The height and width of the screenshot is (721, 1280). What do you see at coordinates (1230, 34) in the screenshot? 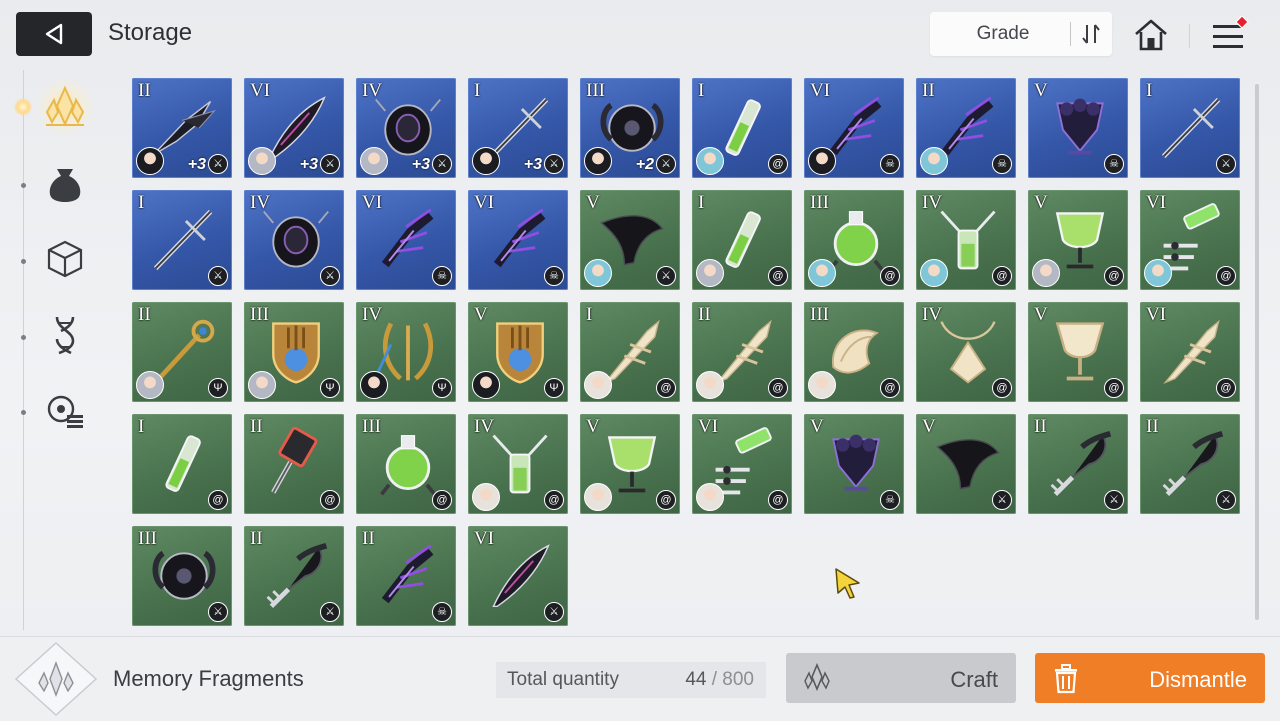
I see `menu-icon` at bounding box center [1230, 34].